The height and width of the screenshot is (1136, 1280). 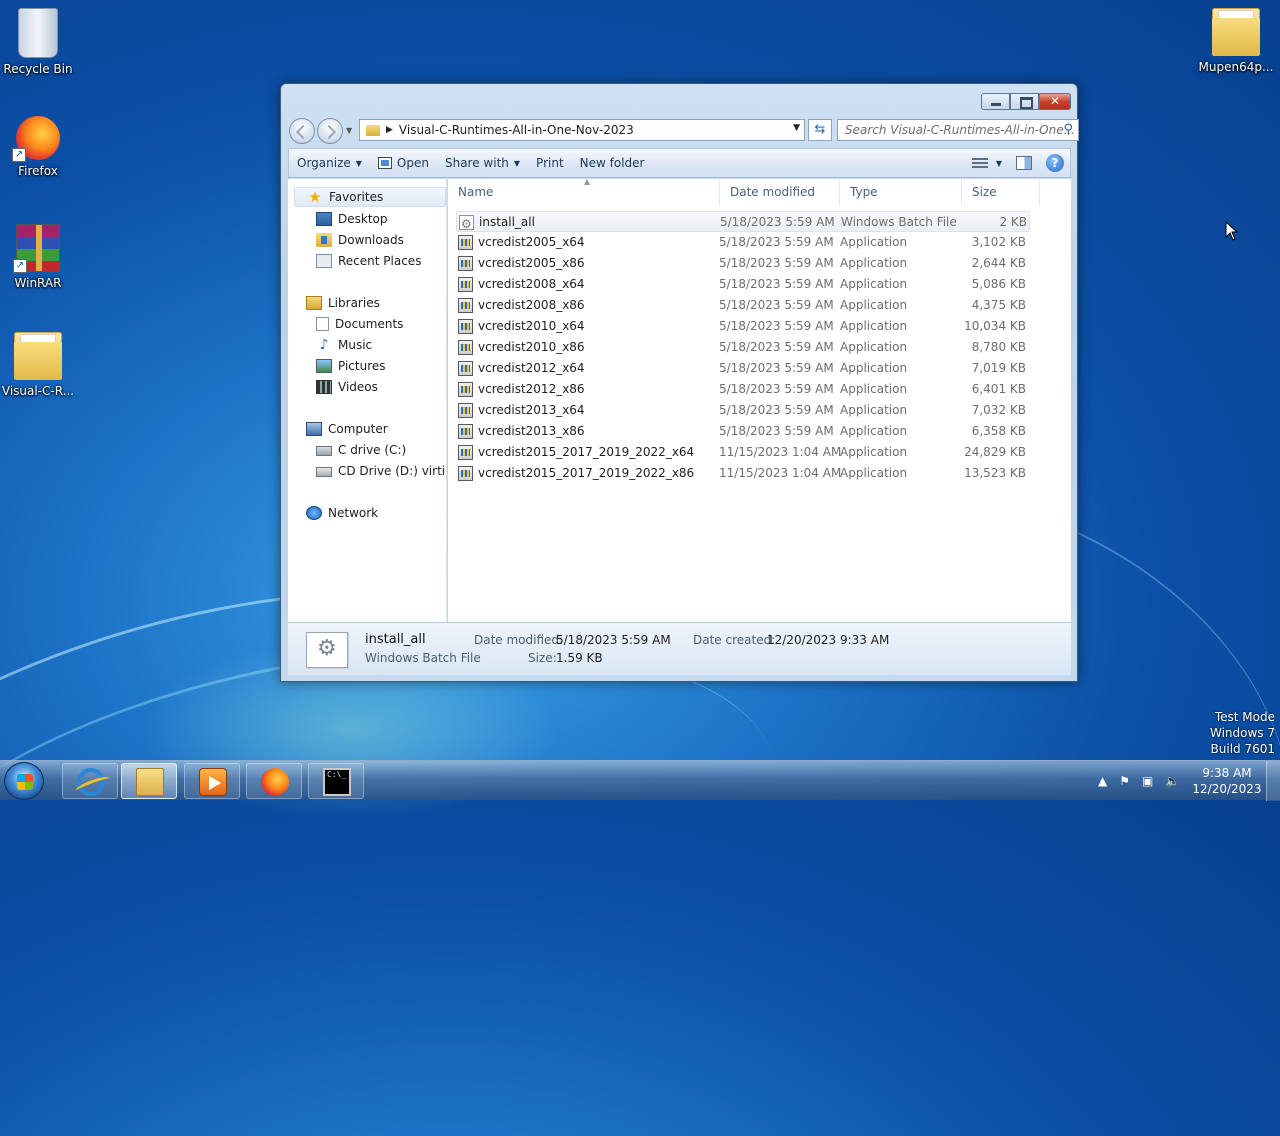 I want to click on taskbar-firefox, so click(x=274, y=781).